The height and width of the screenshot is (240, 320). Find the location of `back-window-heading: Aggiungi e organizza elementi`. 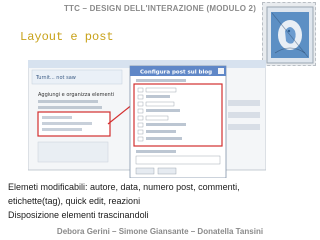

back-window-heading: Aggiungi e organizza elementi is located at coordinates (76, 95).